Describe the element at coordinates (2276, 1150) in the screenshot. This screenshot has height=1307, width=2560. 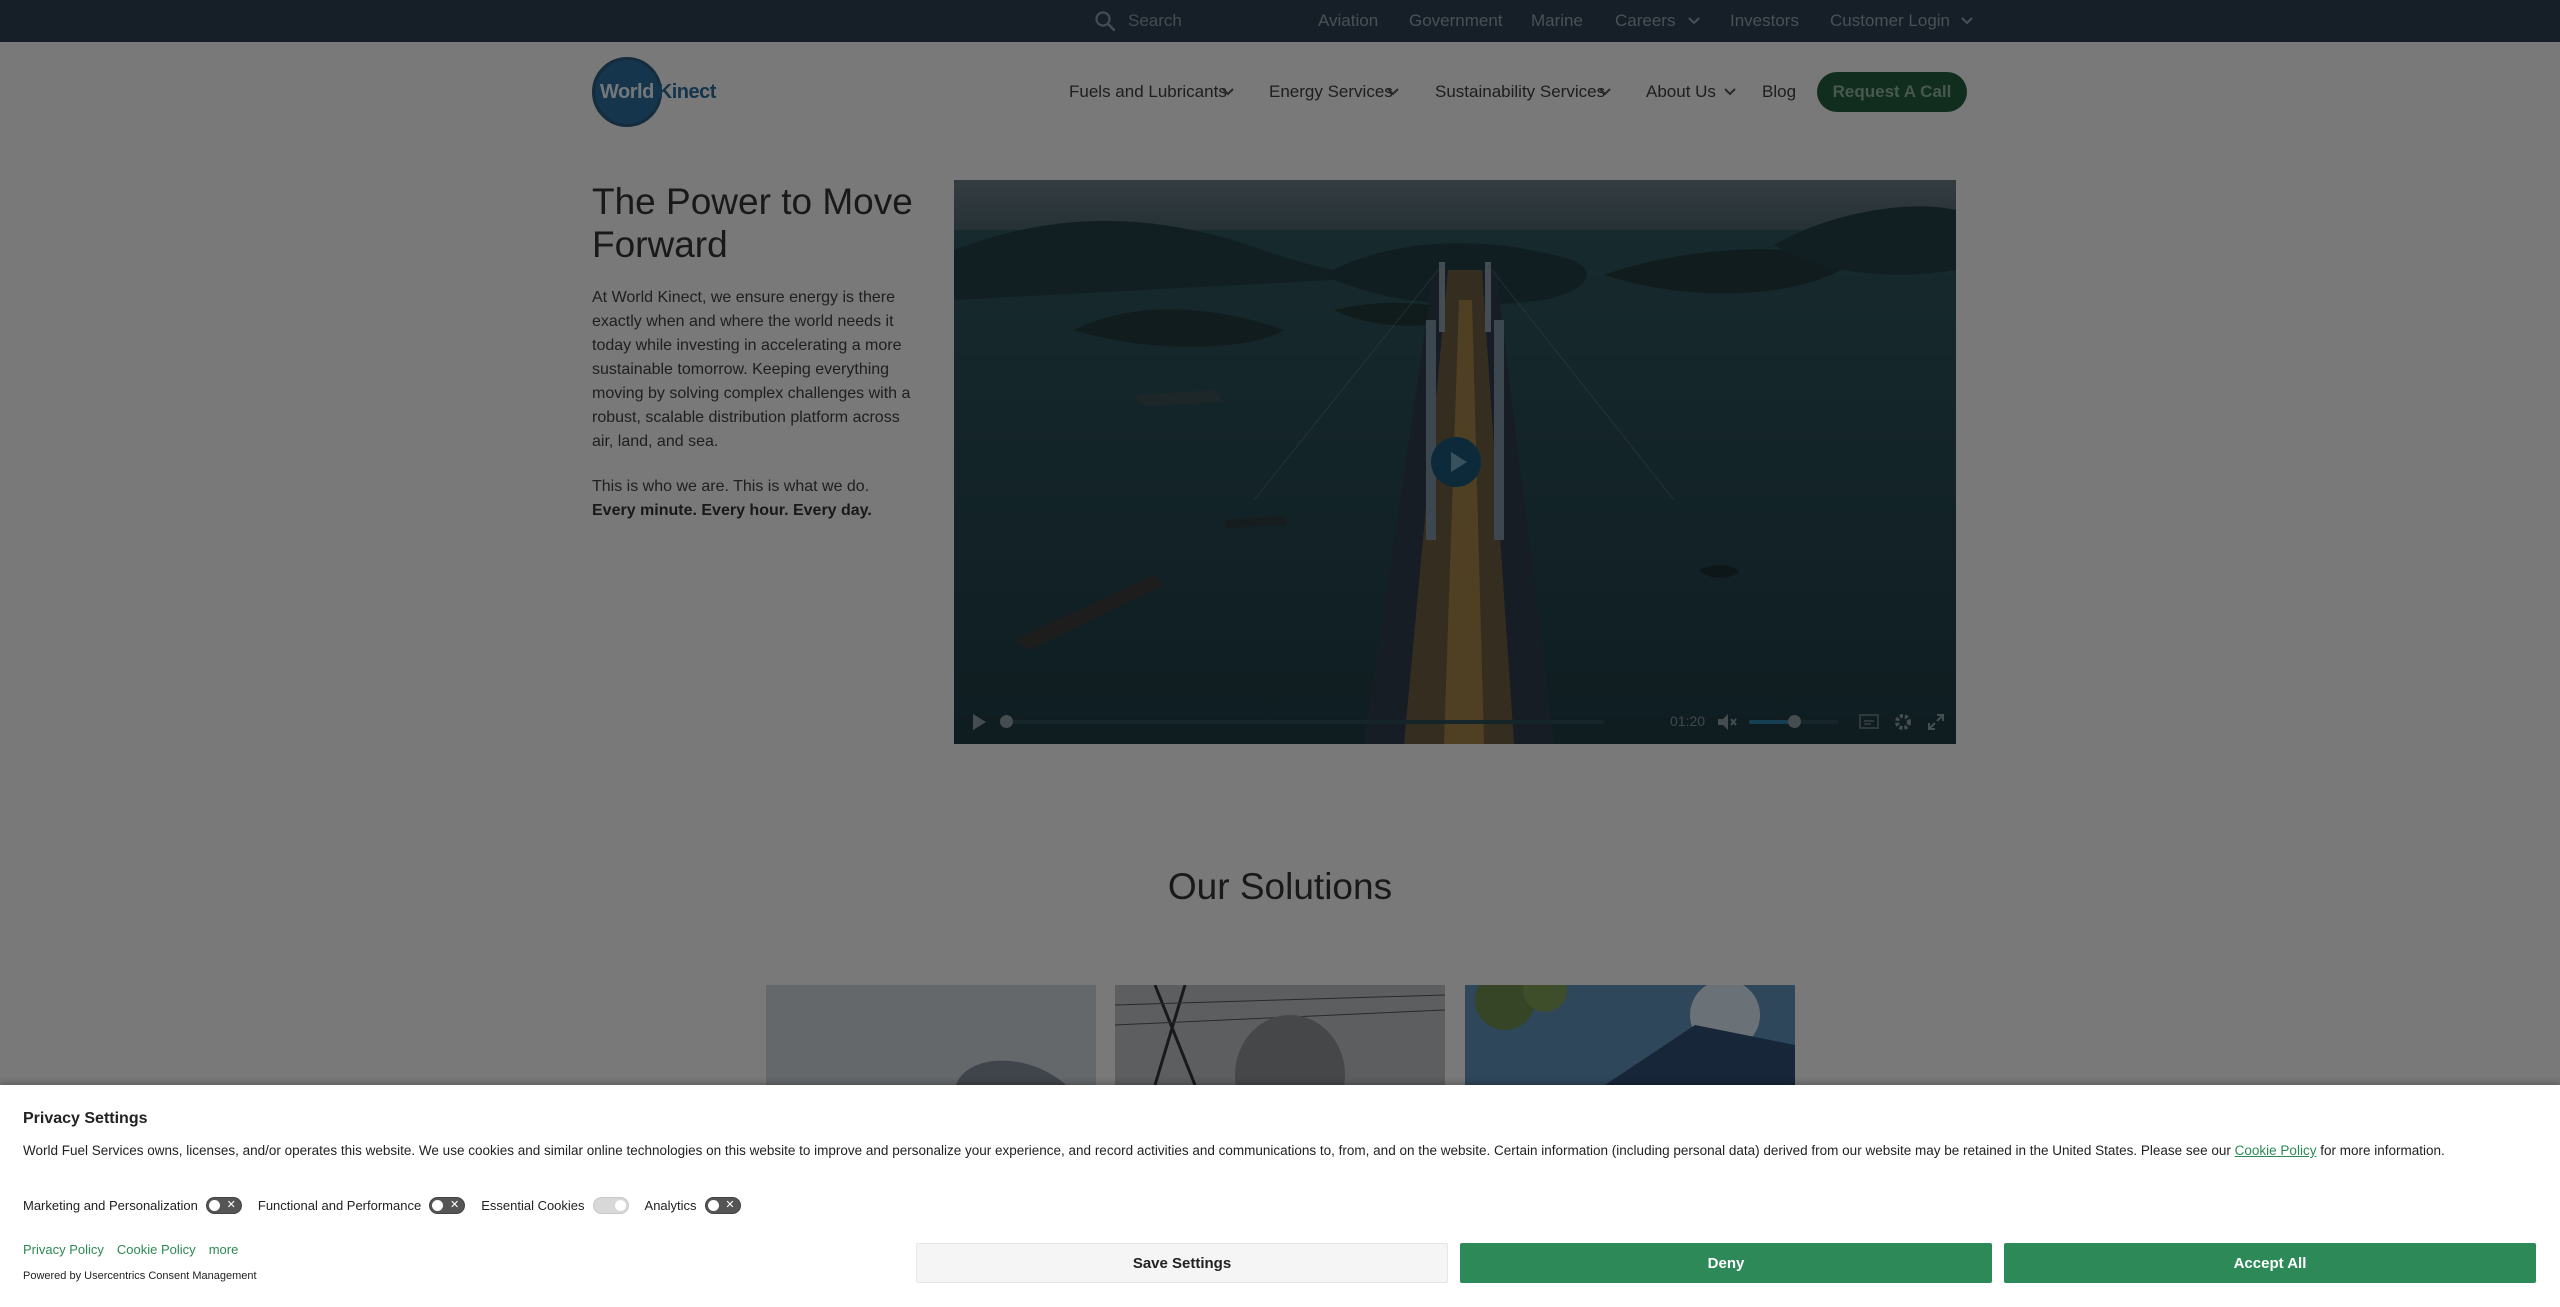
I see `cookie-policy-inline-link: Cookie Policy` at that location.